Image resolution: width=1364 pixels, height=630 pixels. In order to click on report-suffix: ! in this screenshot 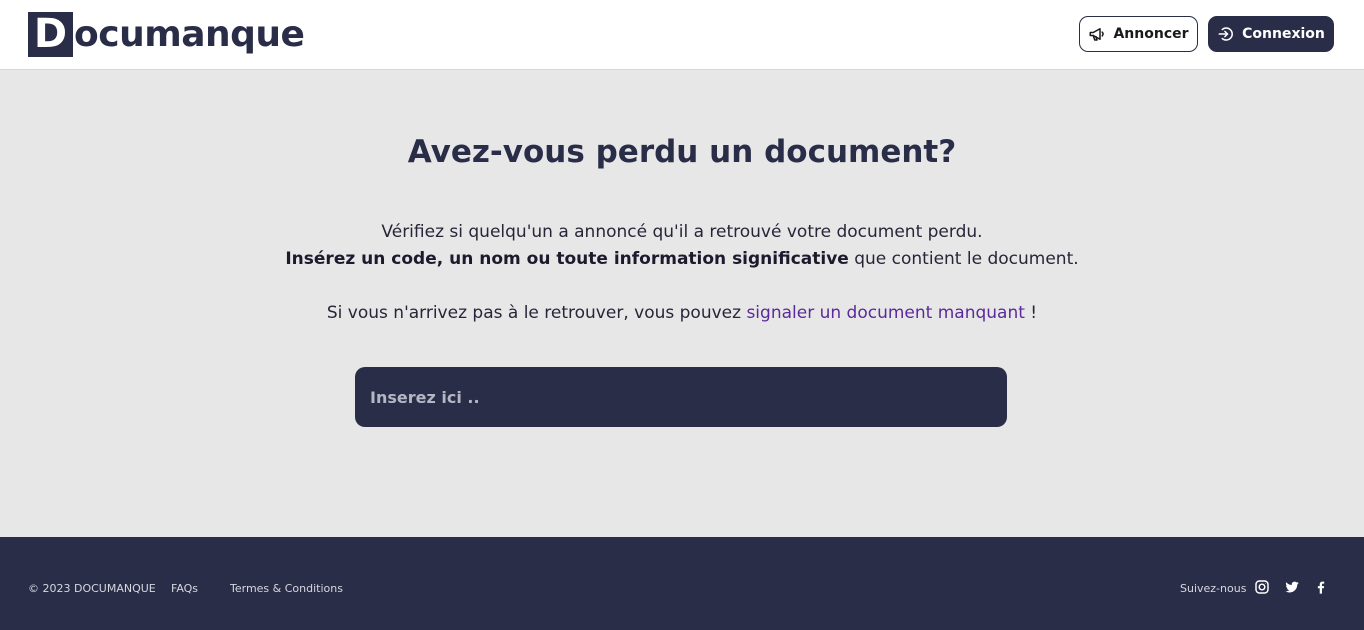, I will do `click(1031, 313)`.